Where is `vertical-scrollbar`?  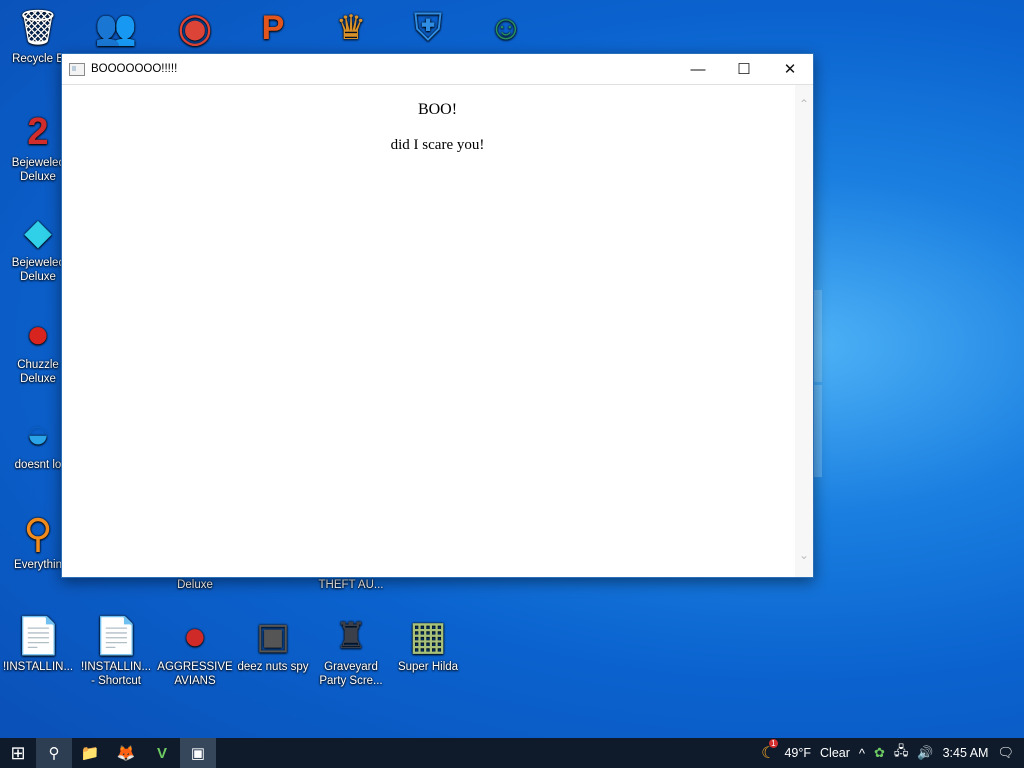
vertical-scrollbar is located at coordinates (804, 331).